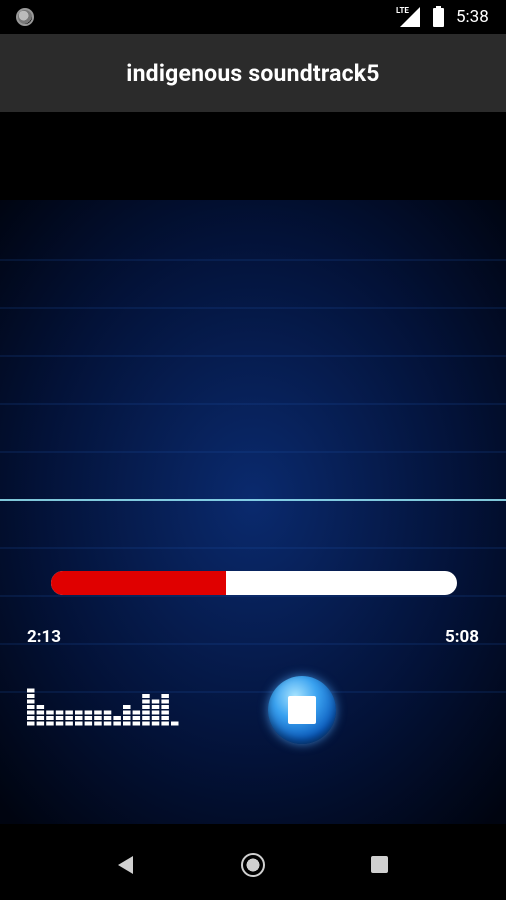  Describe the element at coordinates (379, 864) in the screenshot. I see `recent-apps-icon` at that location.